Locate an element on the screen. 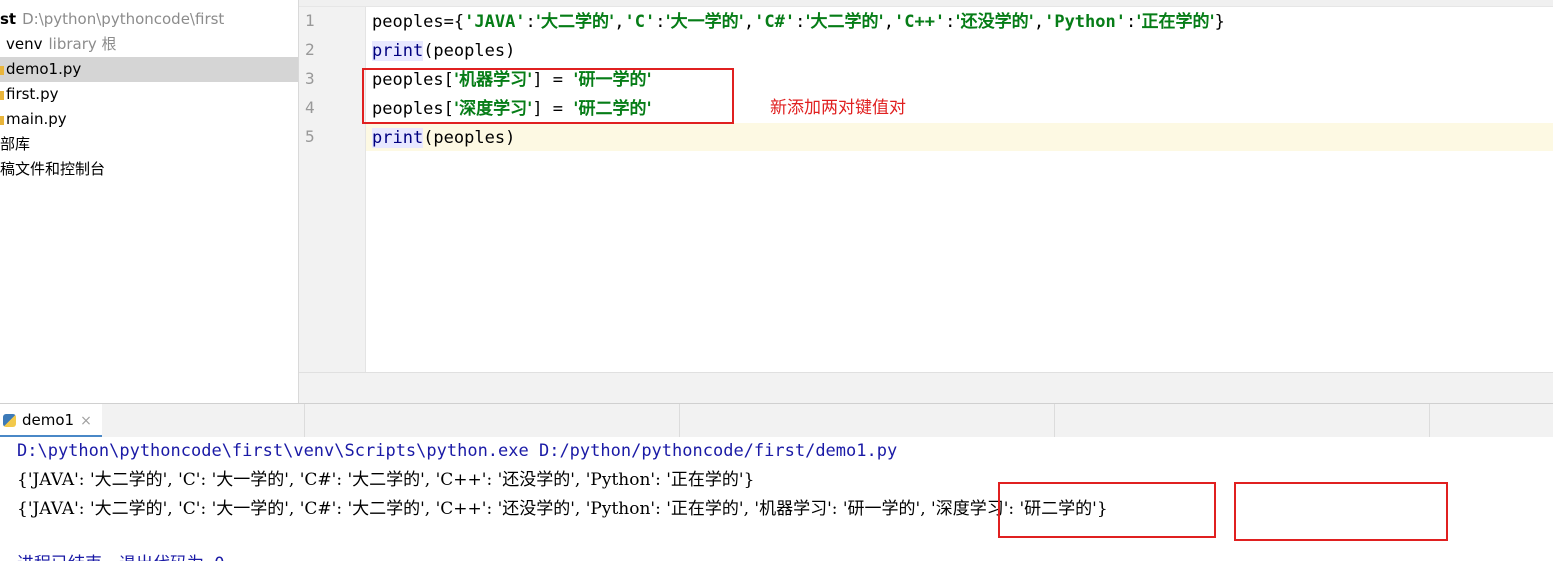 The width and height of the screenshot is (1553, 561). tree-item-label: 部库 is located at coordinates (15, 144).